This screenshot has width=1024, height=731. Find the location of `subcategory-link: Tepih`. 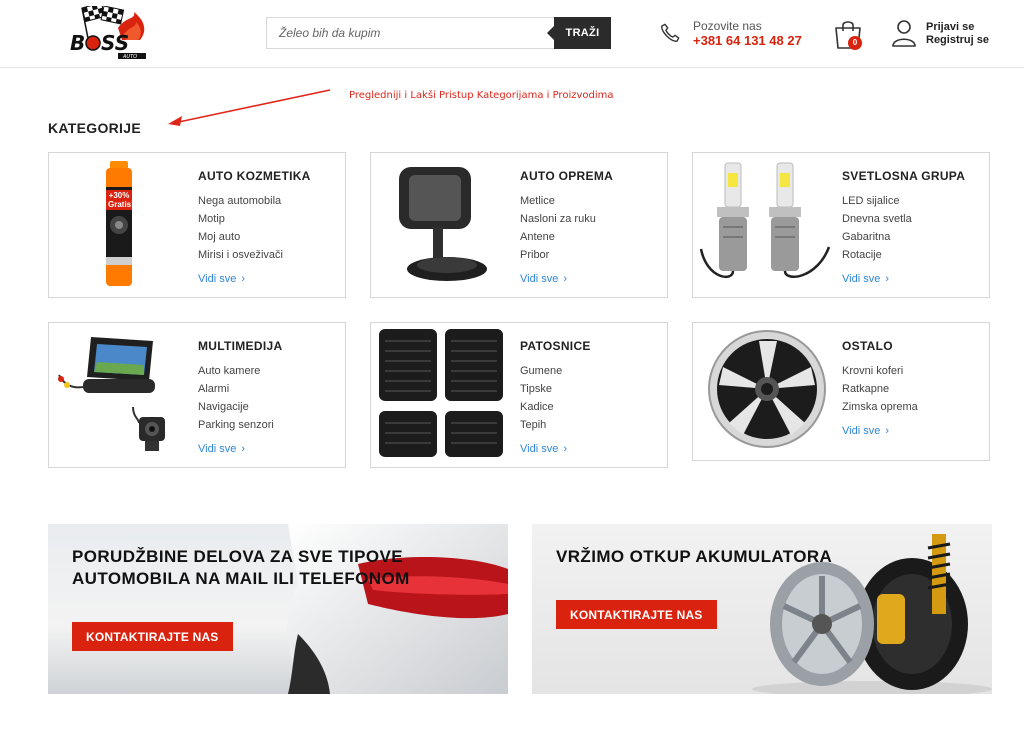

subcategory-link: Tepih is located at coordinates (541, 427).